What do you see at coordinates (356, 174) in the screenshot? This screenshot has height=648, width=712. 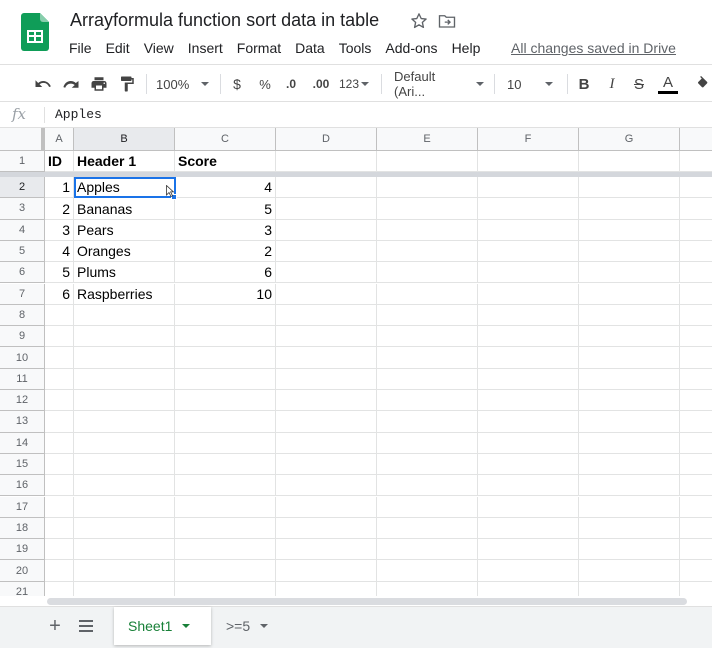 I see `frozen-row-divider` at bounding box center [356, 174].